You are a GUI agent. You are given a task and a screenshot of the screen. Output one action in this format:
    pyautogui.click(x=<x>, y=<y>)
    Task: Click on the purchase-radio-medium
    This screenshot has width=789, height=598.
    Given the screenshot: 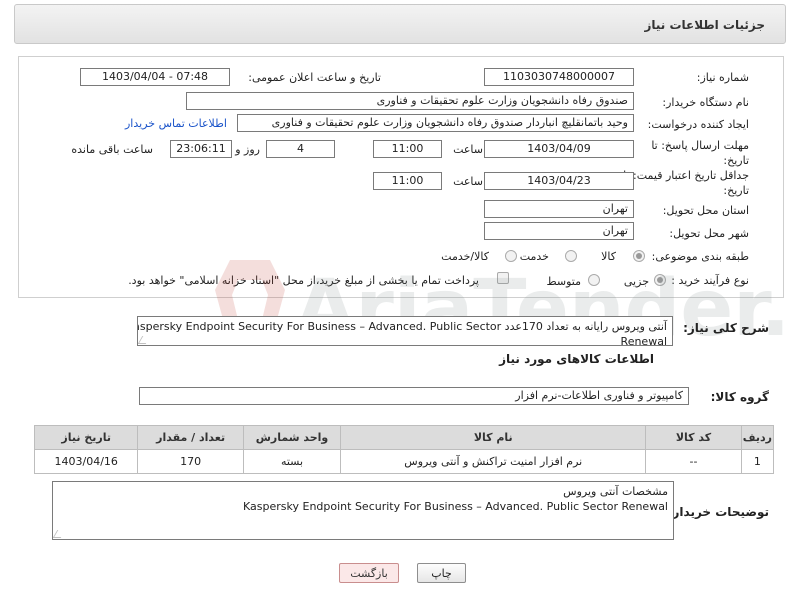 What is the action you would take?
    pyautogui.click(x=594, y=280)
    